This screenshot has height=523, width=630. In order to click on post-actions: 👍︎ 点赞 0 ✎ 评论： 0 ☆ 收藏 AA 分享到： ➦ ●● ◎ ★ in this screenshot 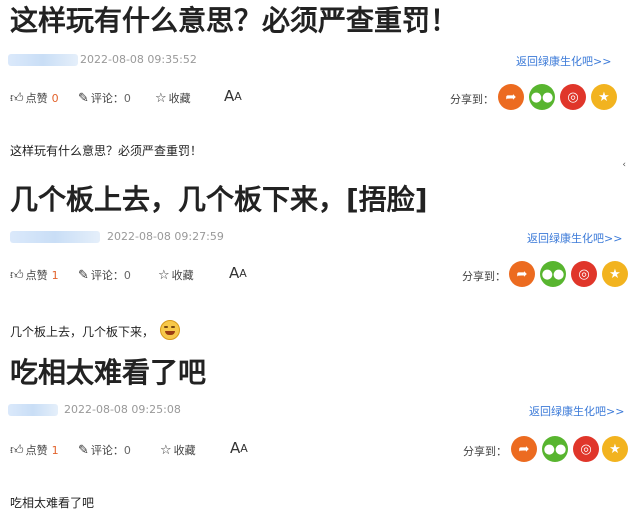, I will do `click(315, 98)`.